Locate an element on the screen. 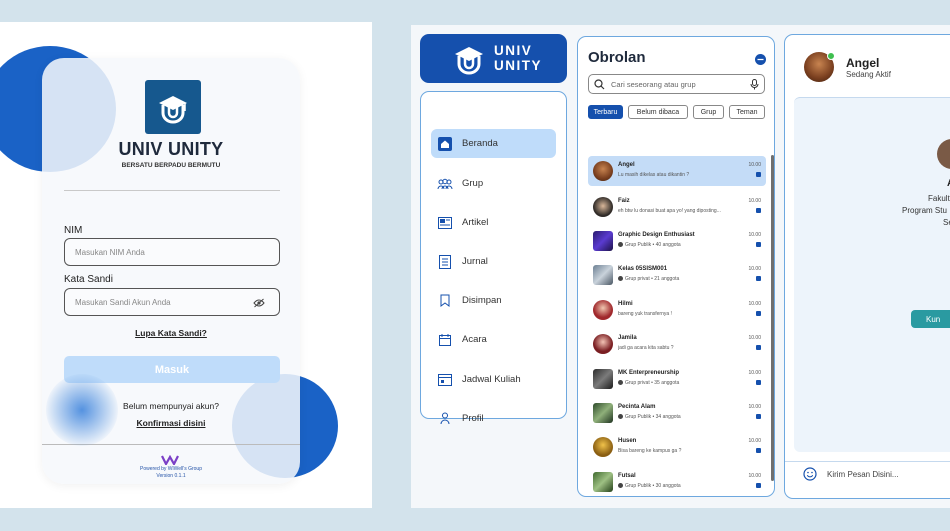  brand-line-2: UNITY is located at coordinates (518, 65).